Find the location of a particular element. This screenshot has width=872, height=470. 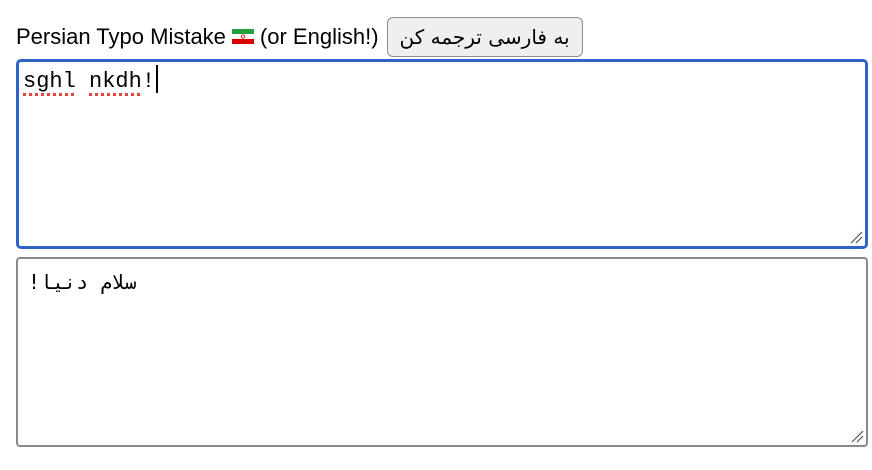

typed-punctuation: ! is located at coordinates (148, 81).